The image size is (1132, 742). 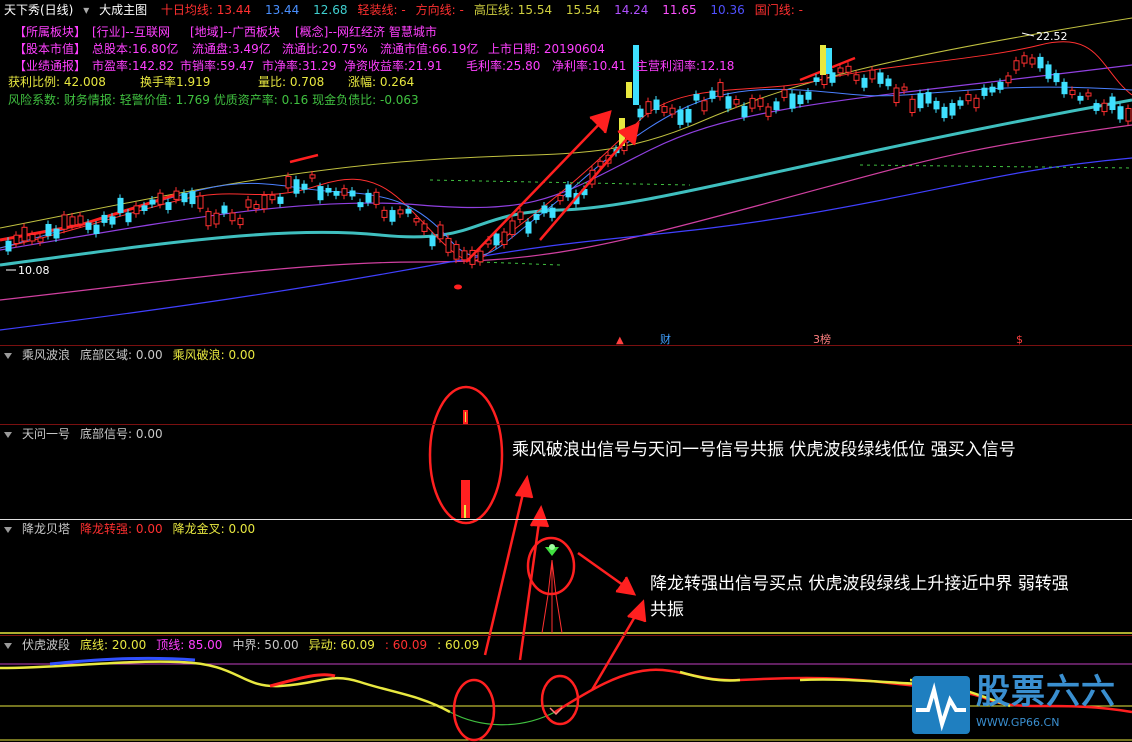 I want to click on chart-name: 大成主图, so click(x=123, y=10).